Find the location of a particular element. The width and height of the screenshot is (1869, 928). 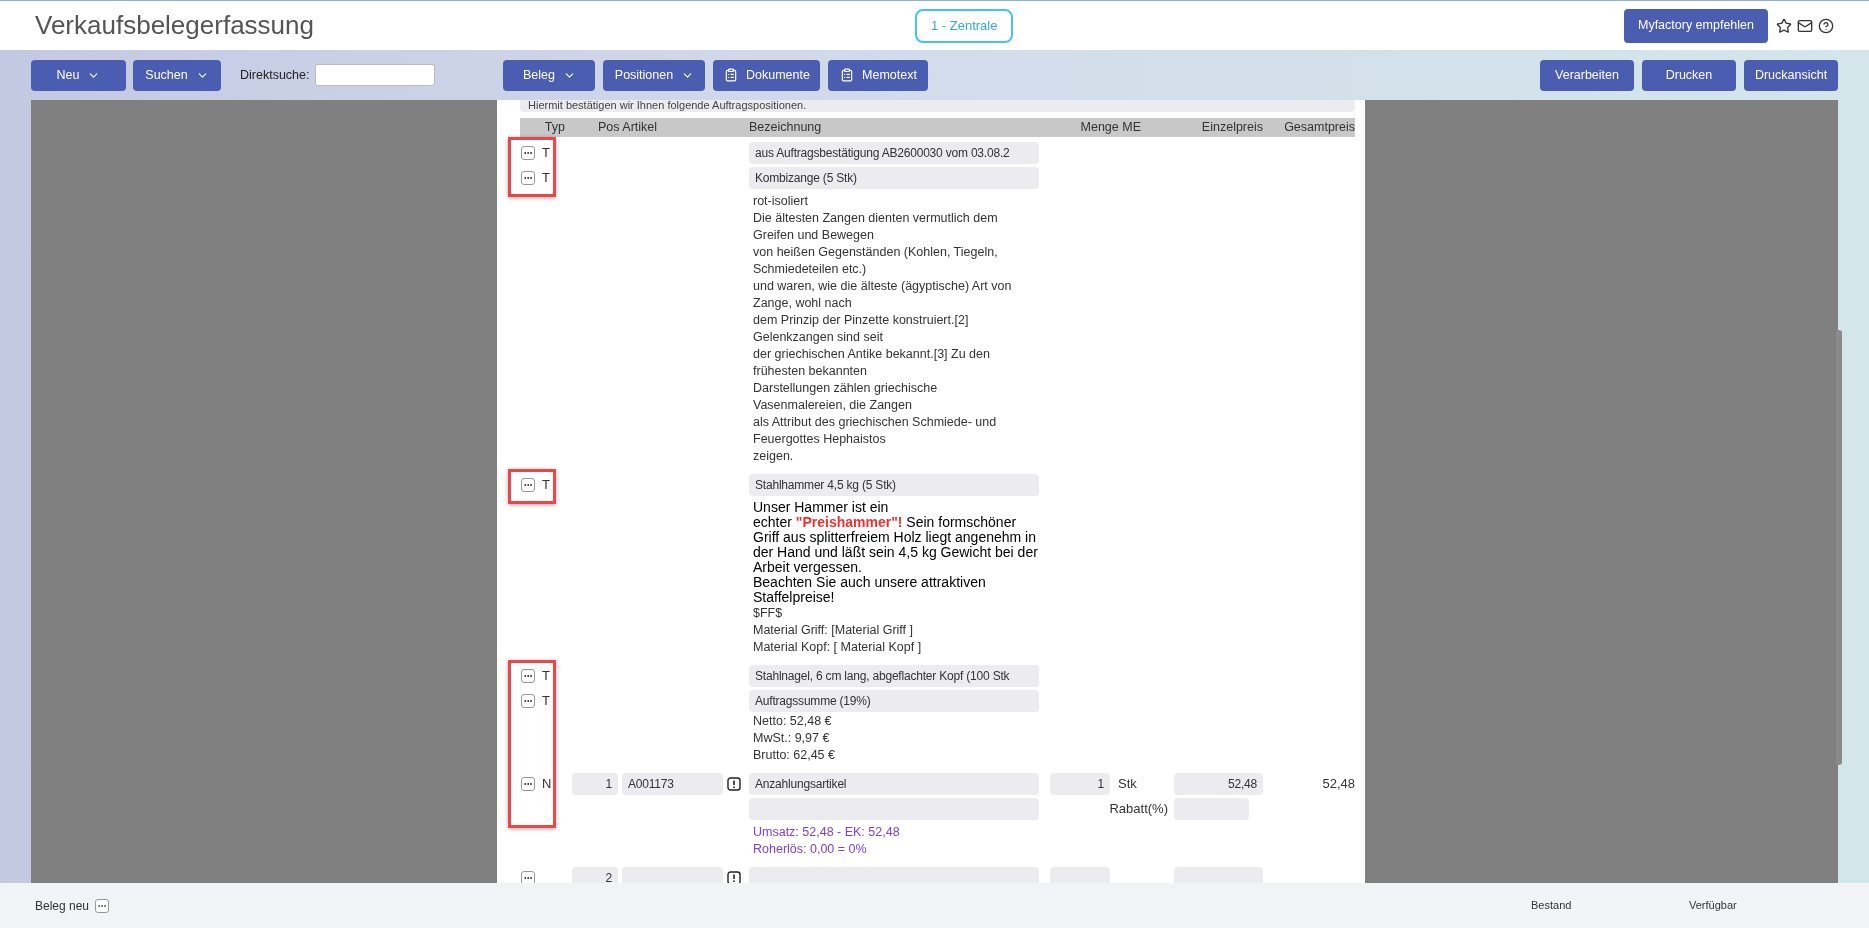

description-line: Darstellungen zählen griechische is located at coordinates (846, 388).